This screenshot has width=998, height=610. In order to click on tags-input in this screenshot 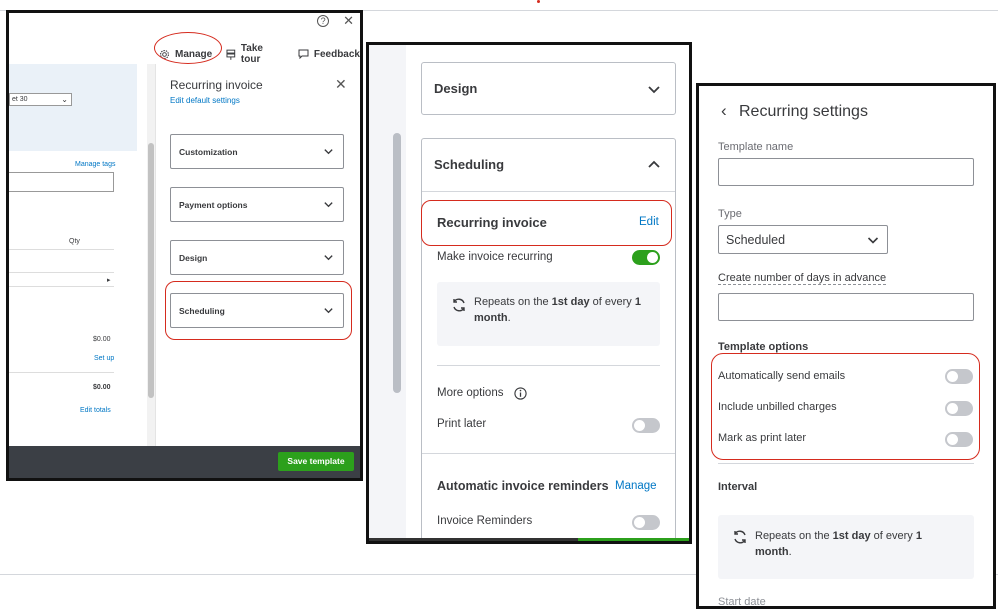, I will do `click(61, 182)`.